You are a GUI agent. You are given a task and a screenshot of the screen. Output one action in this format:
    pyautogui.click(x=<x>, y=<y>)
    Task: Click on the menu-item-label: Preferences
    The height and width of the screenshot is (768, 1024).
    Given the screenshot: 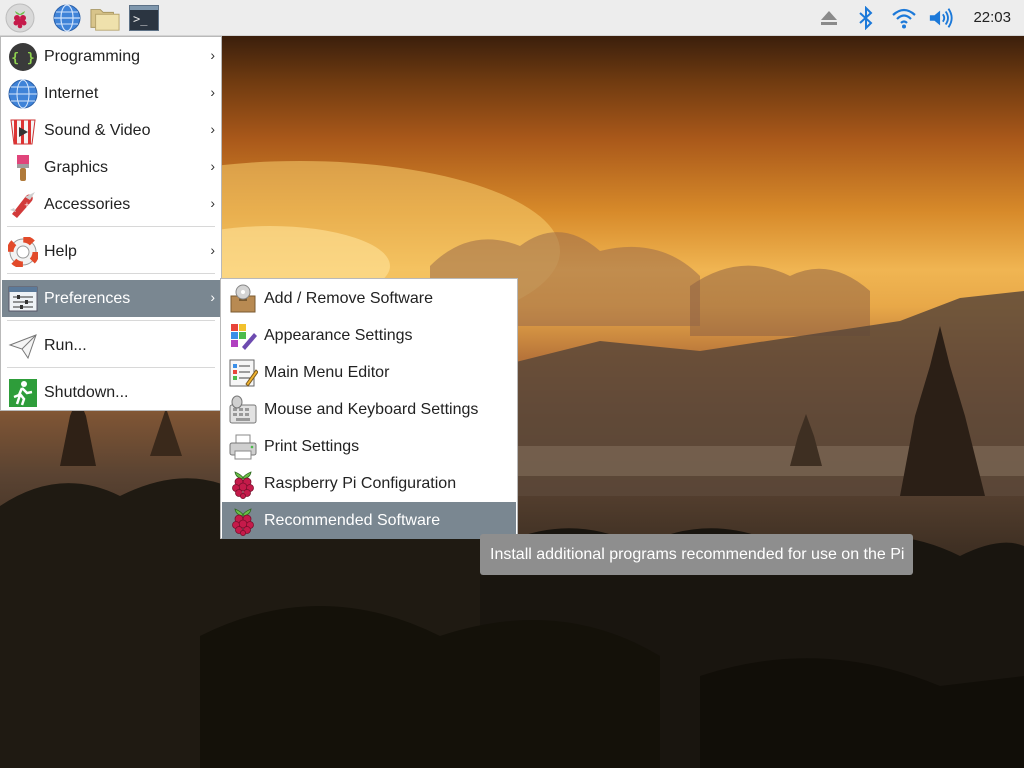 What is the action you would take?
    pyautogui.click(x=87, y=298)
    